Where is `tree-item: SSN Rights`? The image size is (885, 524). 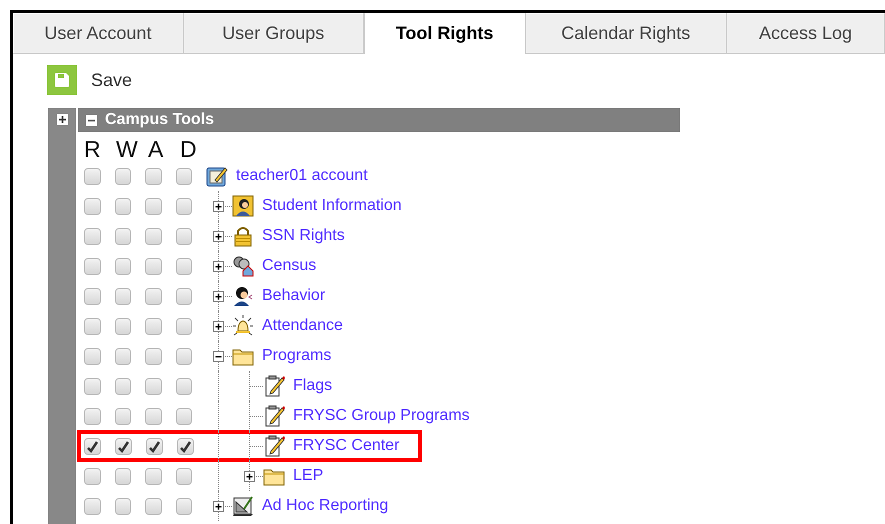 tree-item: SSN Rights is located at coordinates (303, 236).